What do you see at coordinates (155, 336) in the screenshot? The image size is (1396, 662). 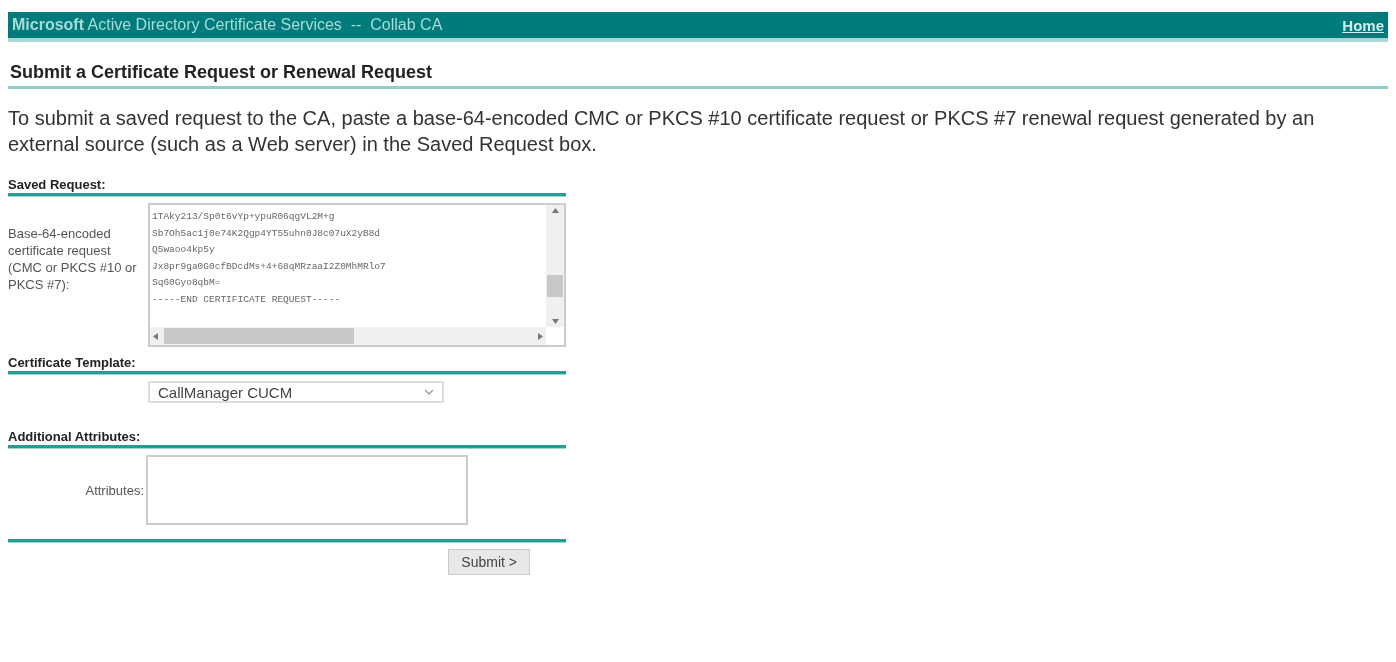 I see `left-arrow-icon` at bounding box center [155, 336].